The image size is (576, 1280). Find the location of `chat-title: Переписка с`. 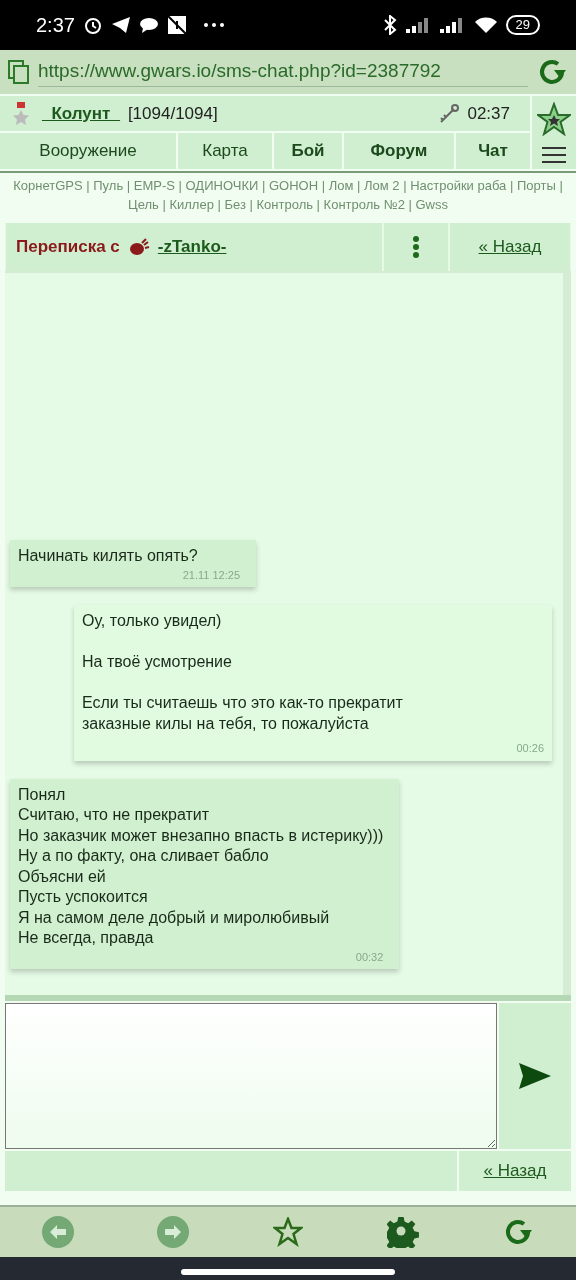

chat-title: Переписка с is located at coordinates (68, 247).